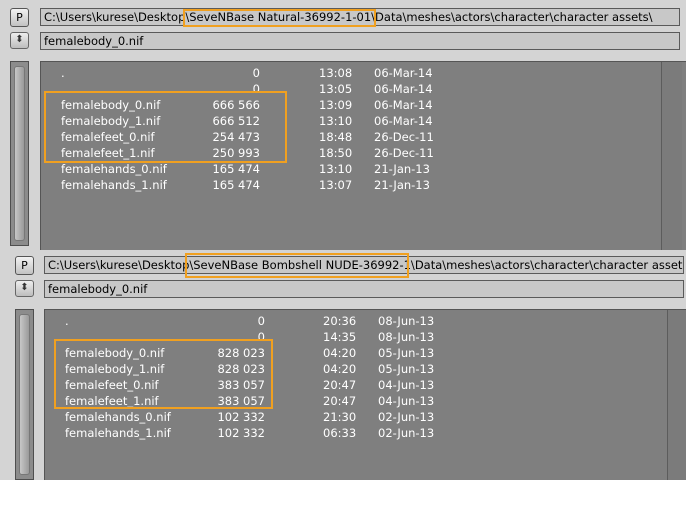 This screenshot has height=507, width=686. I want to click on file-time-cell: 06:33, so click(340, 433).